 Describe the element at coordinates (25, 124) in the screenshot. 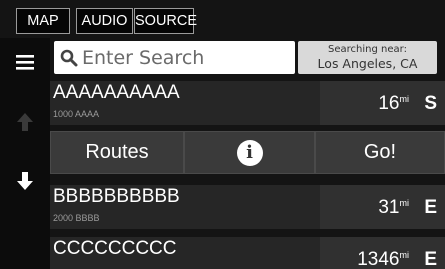

I see `scroll-up-icon` at that location.